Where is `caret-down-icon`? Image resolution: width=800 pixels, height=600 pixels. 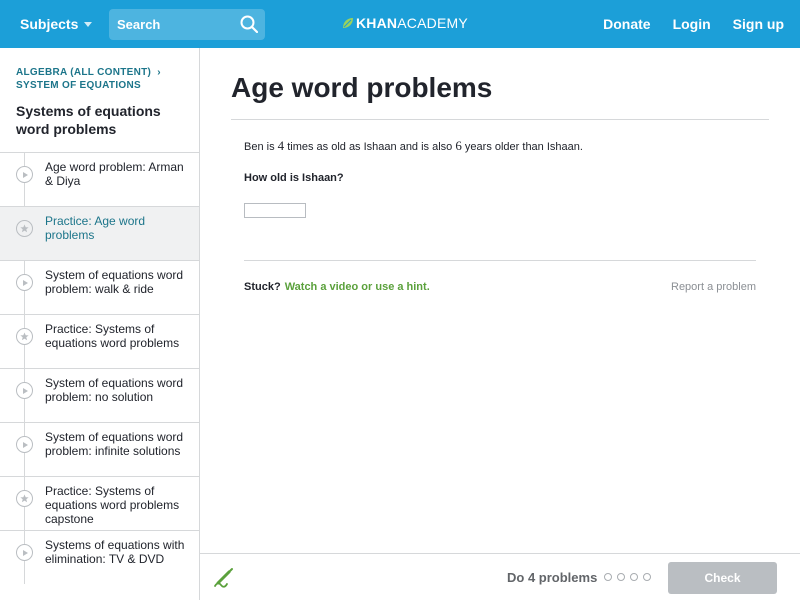 caret-down-icon is located at coordinates (88, 24).